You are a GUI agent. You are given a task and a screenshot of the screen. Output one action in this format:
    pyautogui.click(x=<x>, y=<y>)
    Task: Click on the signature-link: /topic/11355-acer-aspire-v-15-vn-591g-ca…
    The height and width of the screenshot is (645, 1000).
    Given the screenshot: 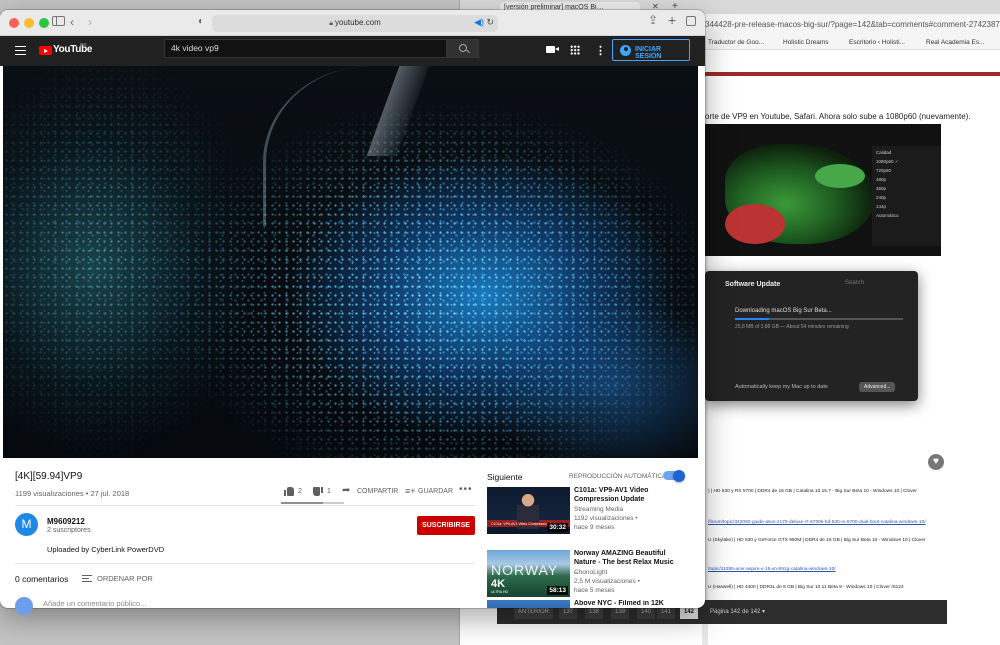 What is the action you would take?
    pyautogui.click(x=772, y=569)
    